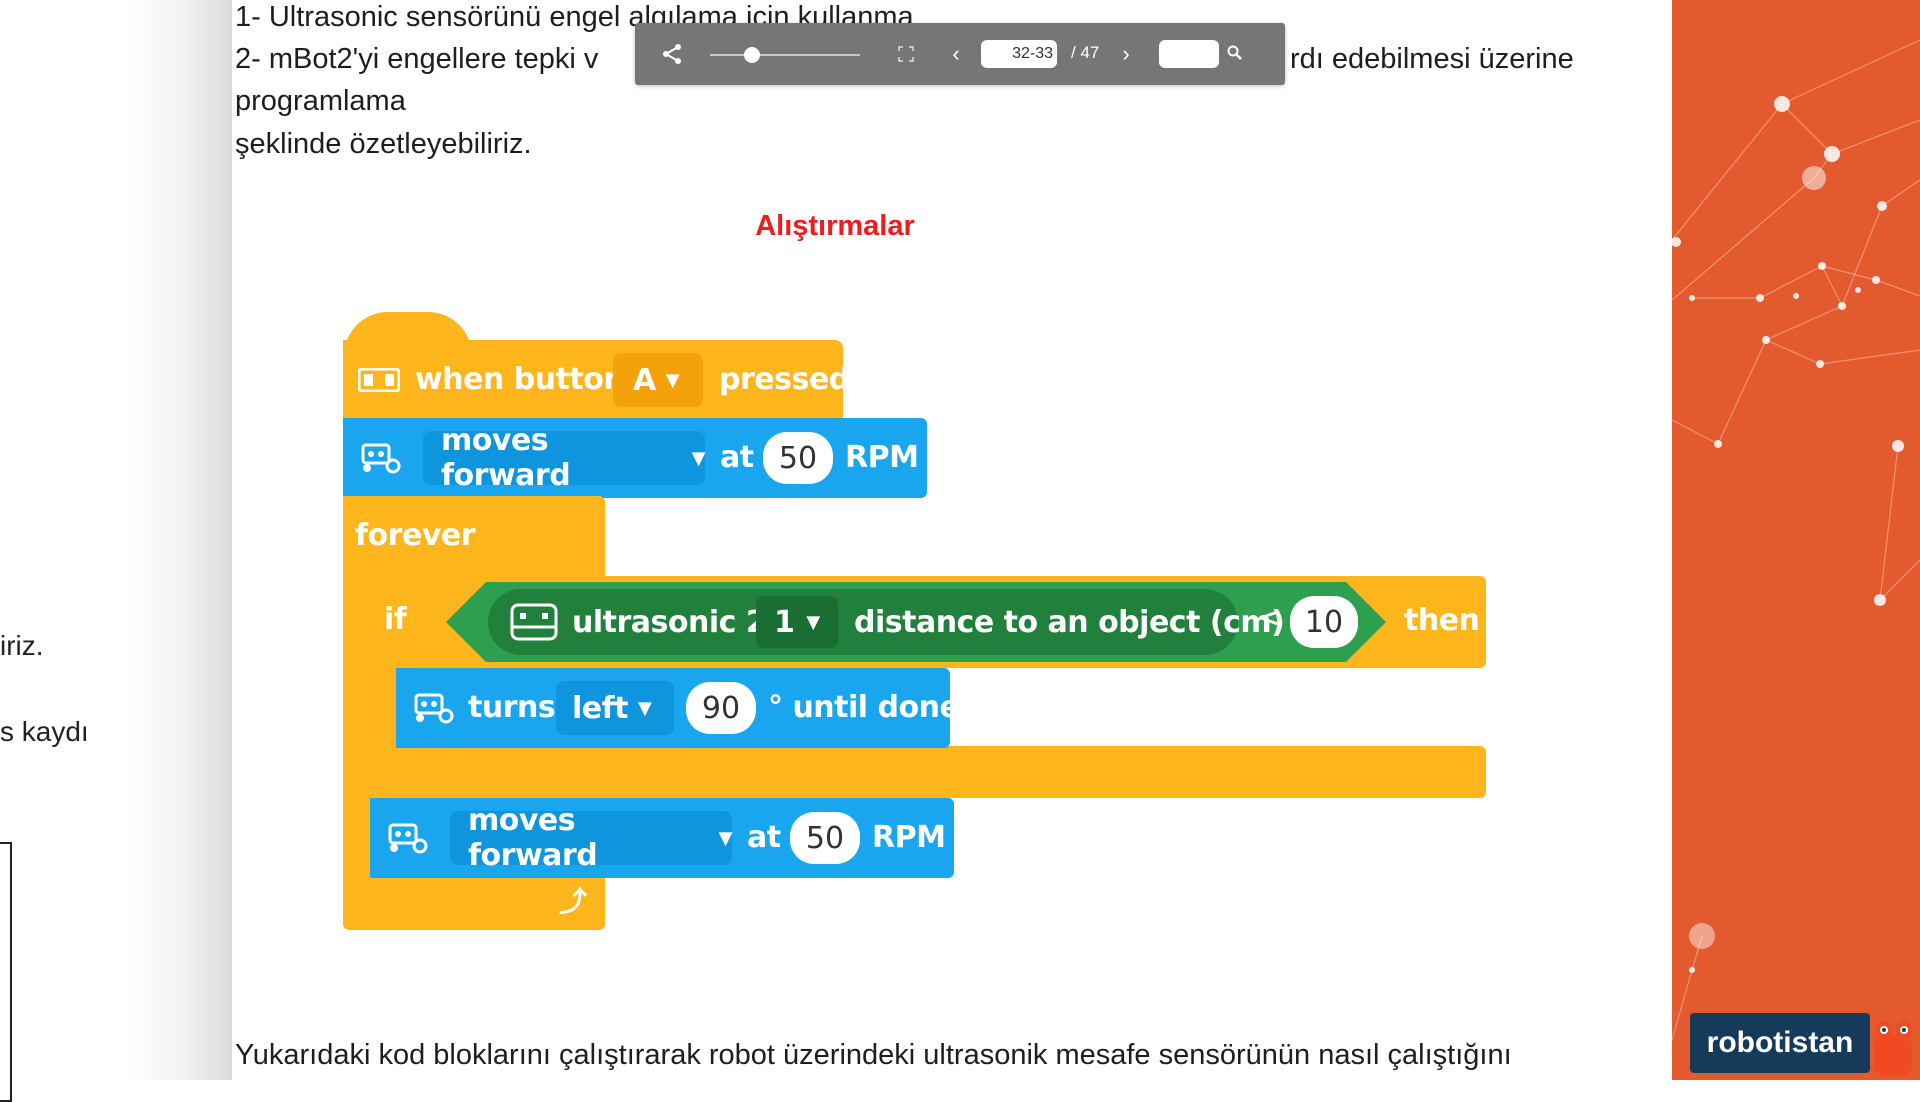  I want to click on hat-label: when button, so click(520, 379).